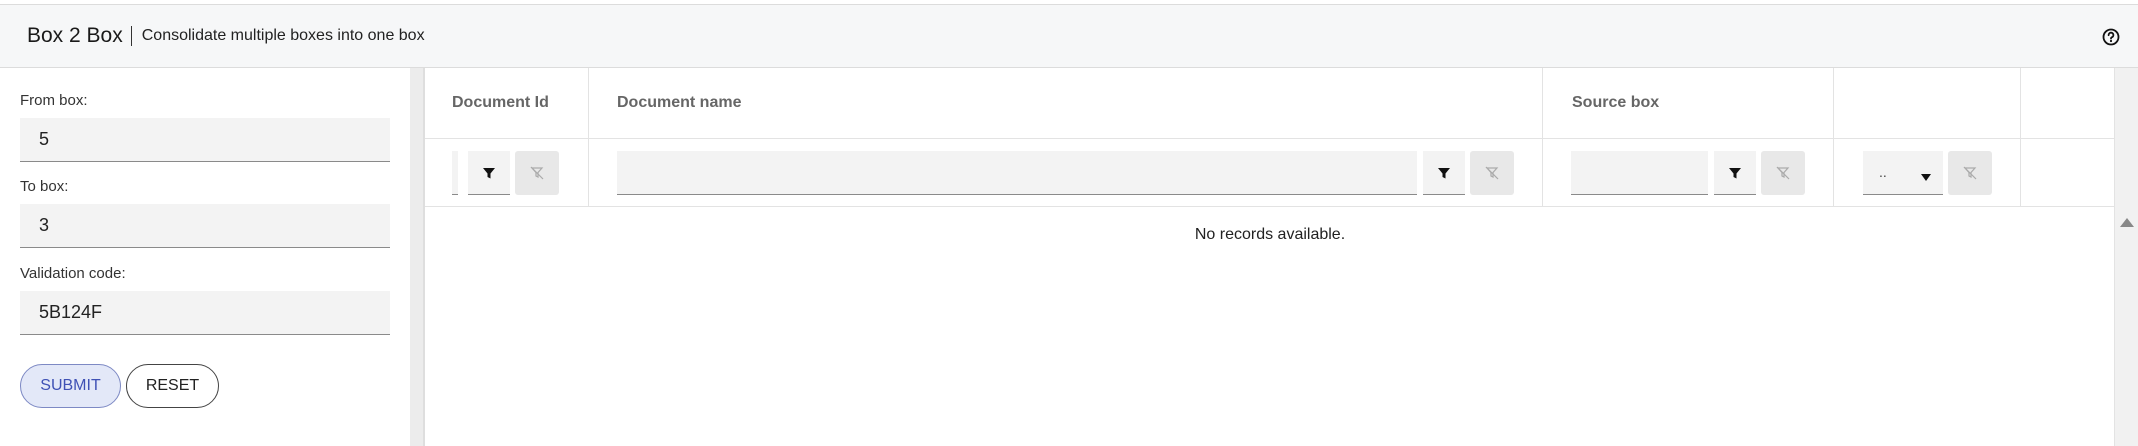 This screenshot has width=2138, height=446. I want to click on from-box-label: From box:, so click(54, 100).